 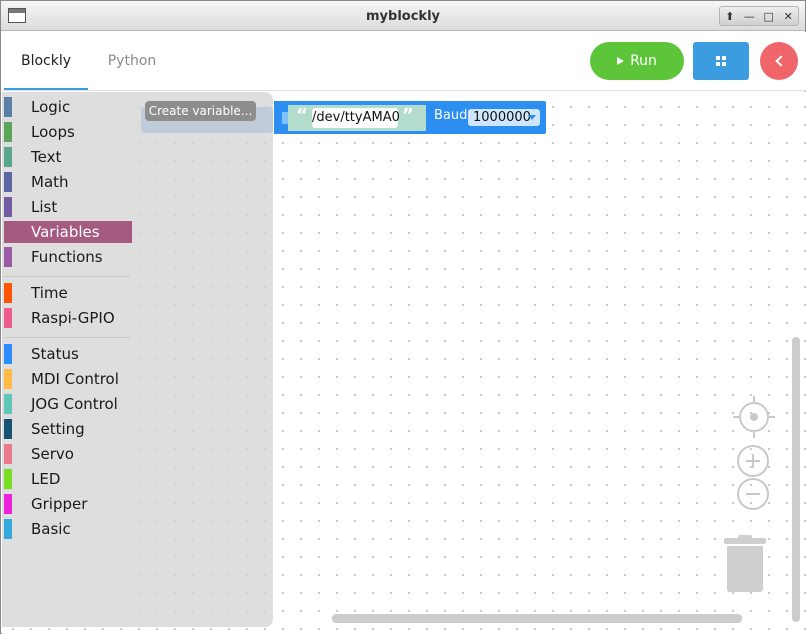 I want to click on toolbox-category-servo: Servo, so click(x=68, y=454).